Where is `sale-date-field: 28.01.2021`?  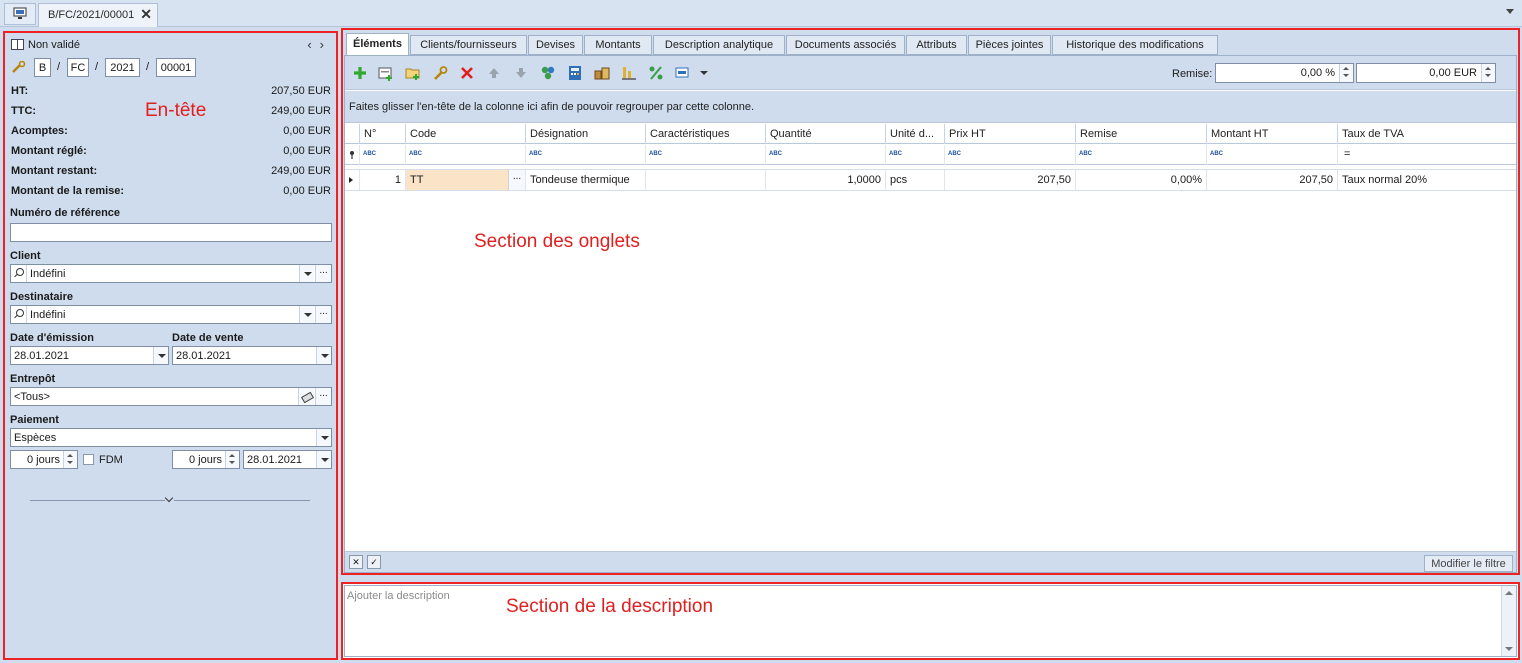 sale-date-field: 28.01.2021 is located at coordinates (252, 355).